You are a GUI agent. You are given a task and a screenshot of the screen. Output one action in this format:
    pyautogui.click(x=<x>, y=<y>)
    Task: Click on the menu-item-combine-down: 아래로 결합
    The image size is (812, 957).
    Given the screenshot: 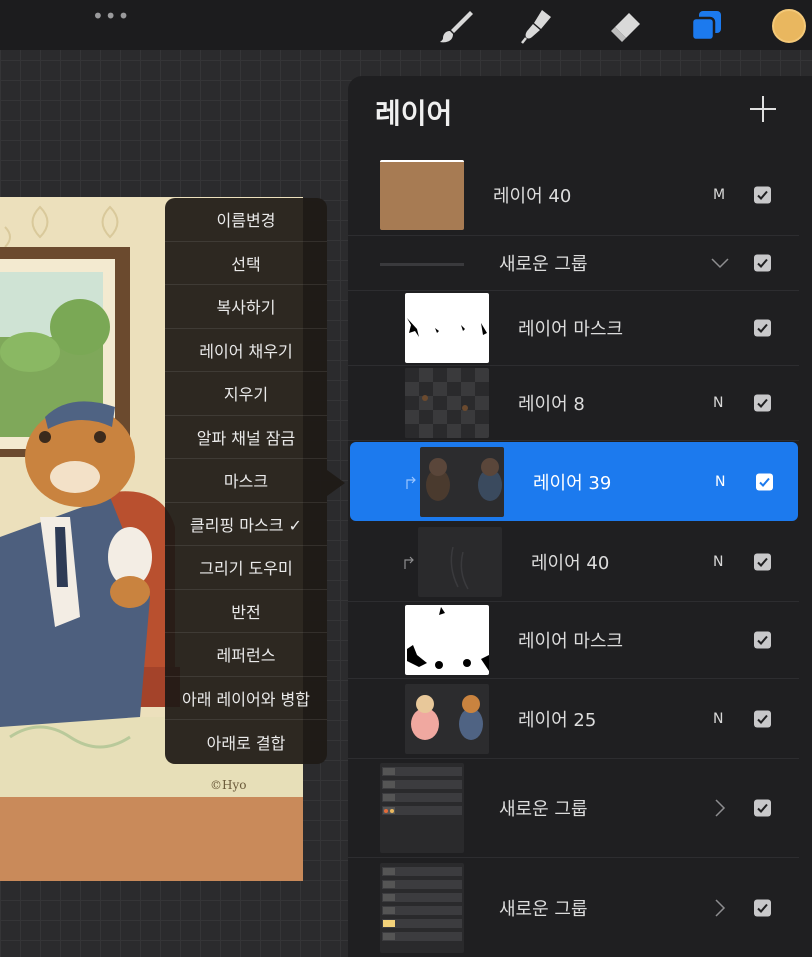 What is the action you would take?
    pyautogui.click(x=246, y=742)
    